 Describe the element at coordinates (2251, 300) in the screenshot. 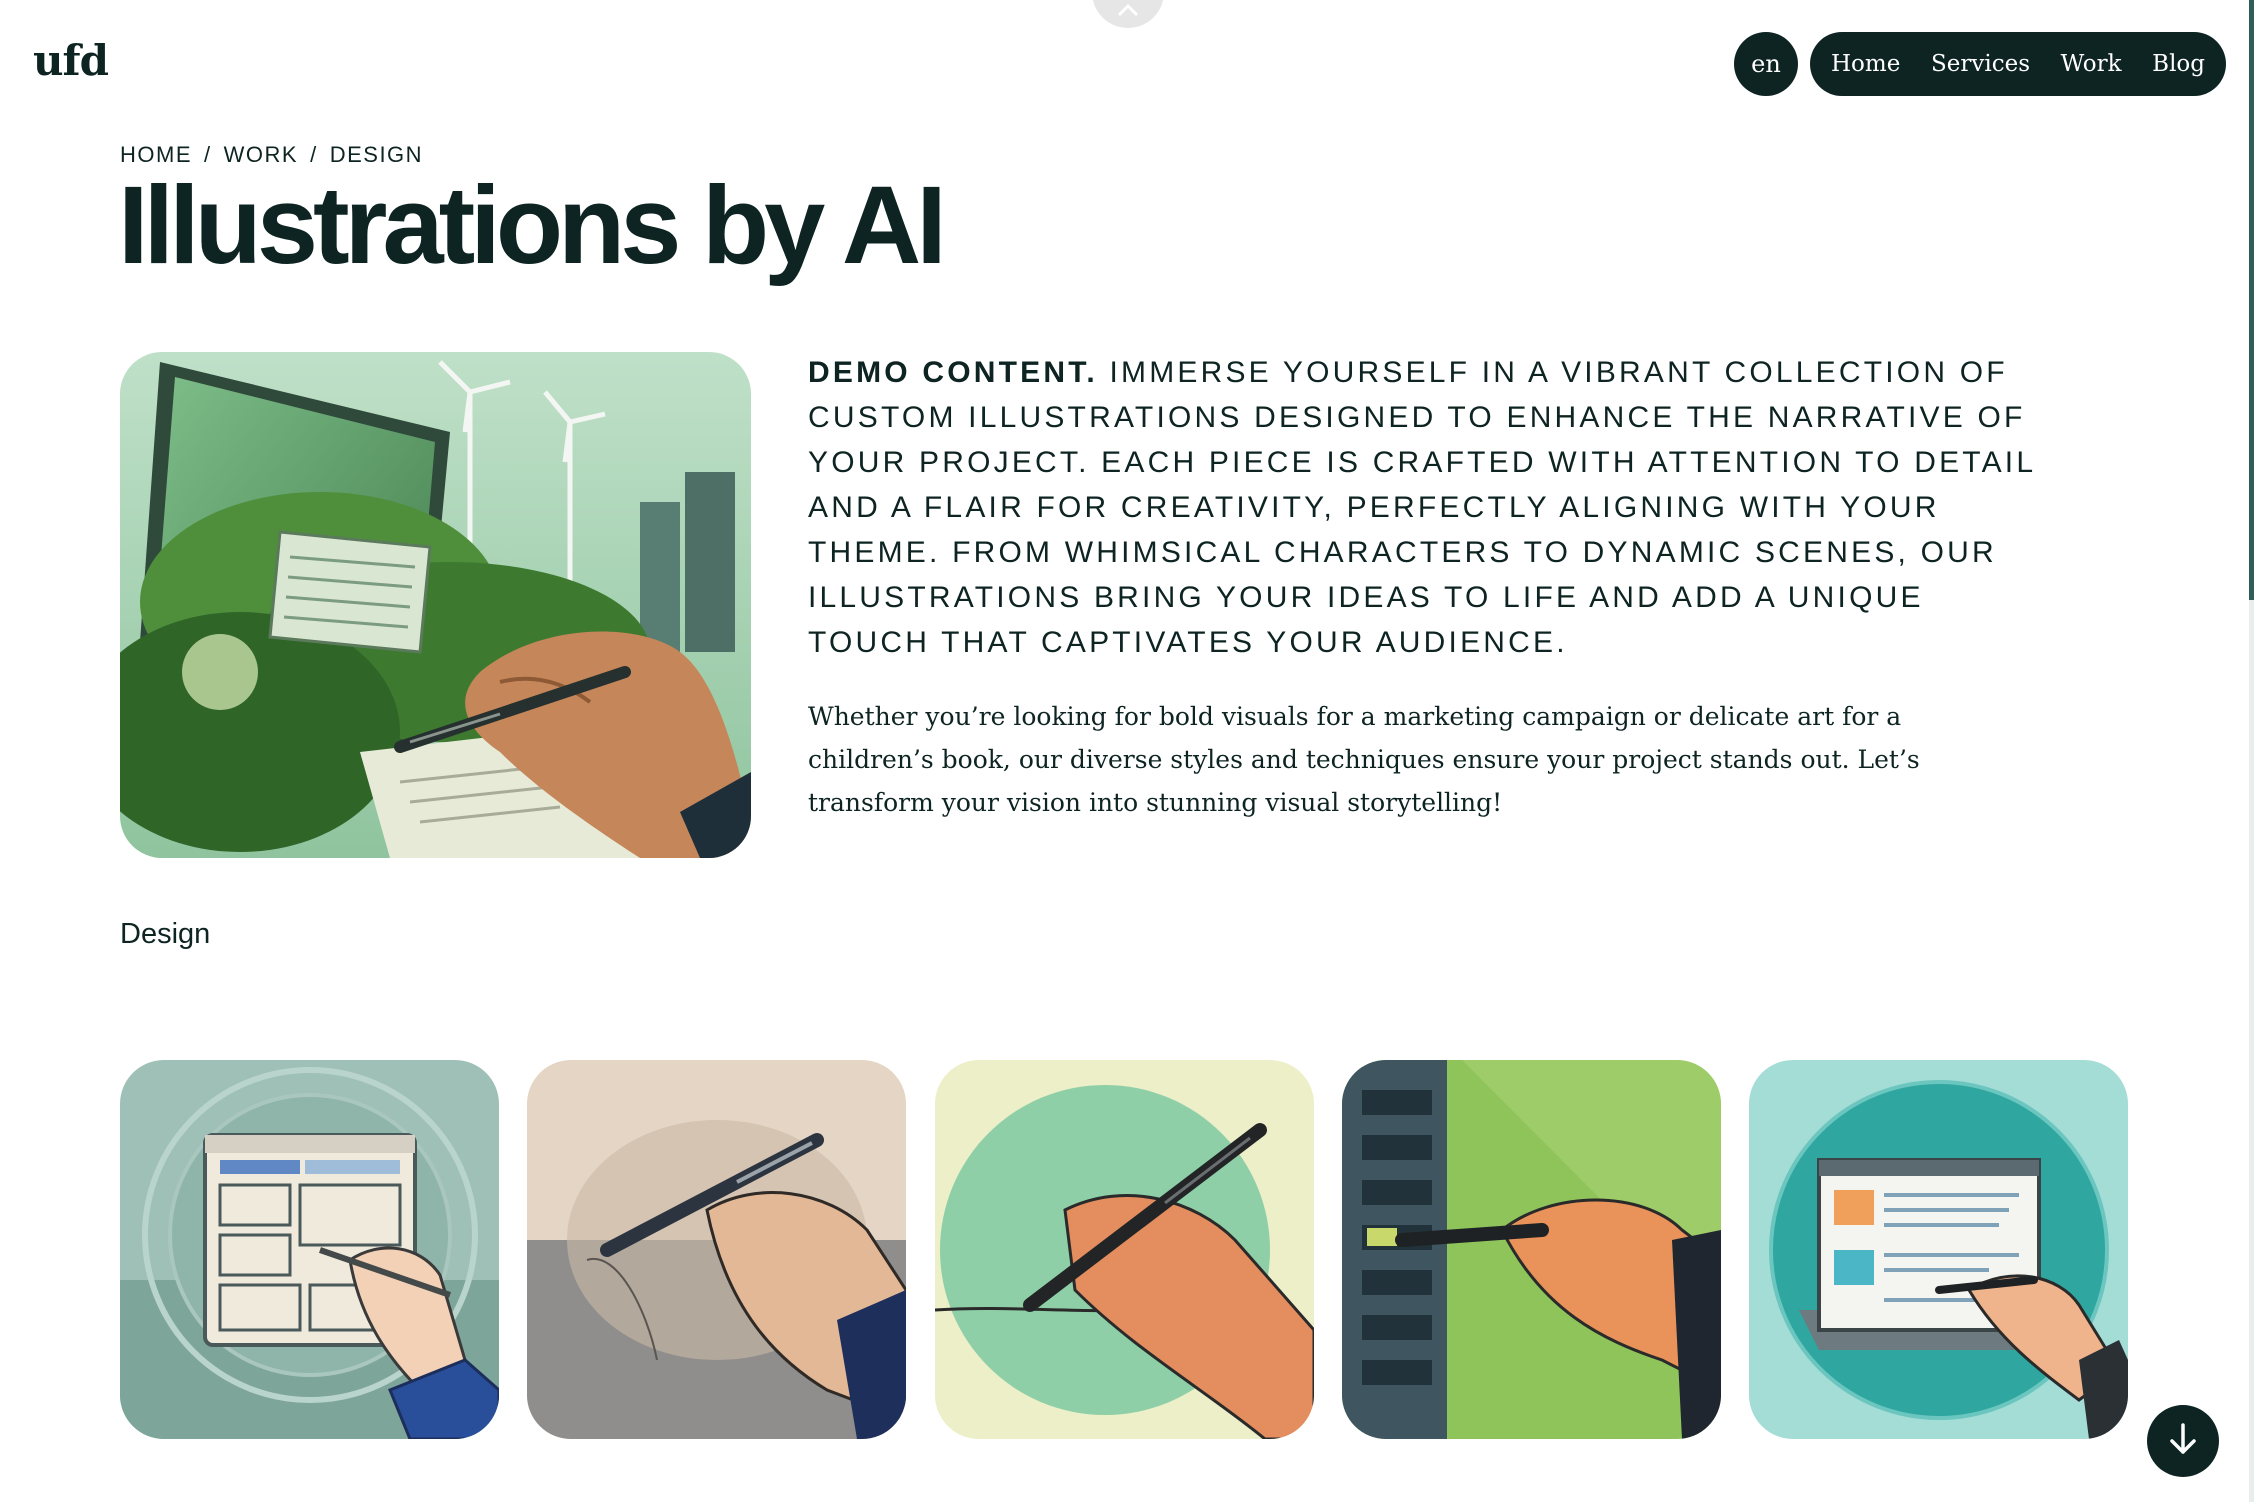

I see `scrollbar-thumb` at that location.